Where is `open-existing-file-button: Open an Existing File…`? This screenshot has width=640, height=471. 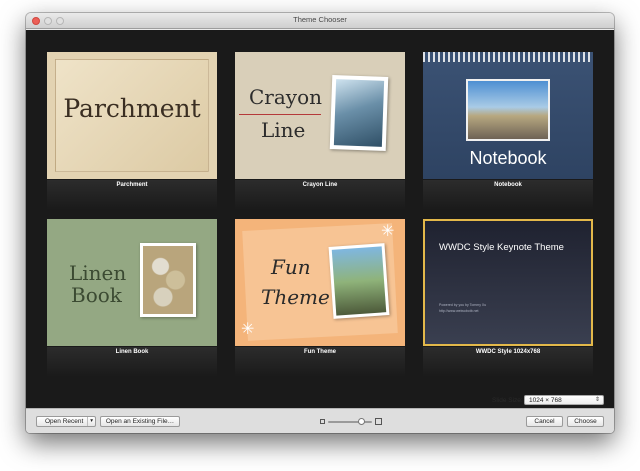 open-existing-file-button: Open an Existing File… is located at coordinates (140, 421).